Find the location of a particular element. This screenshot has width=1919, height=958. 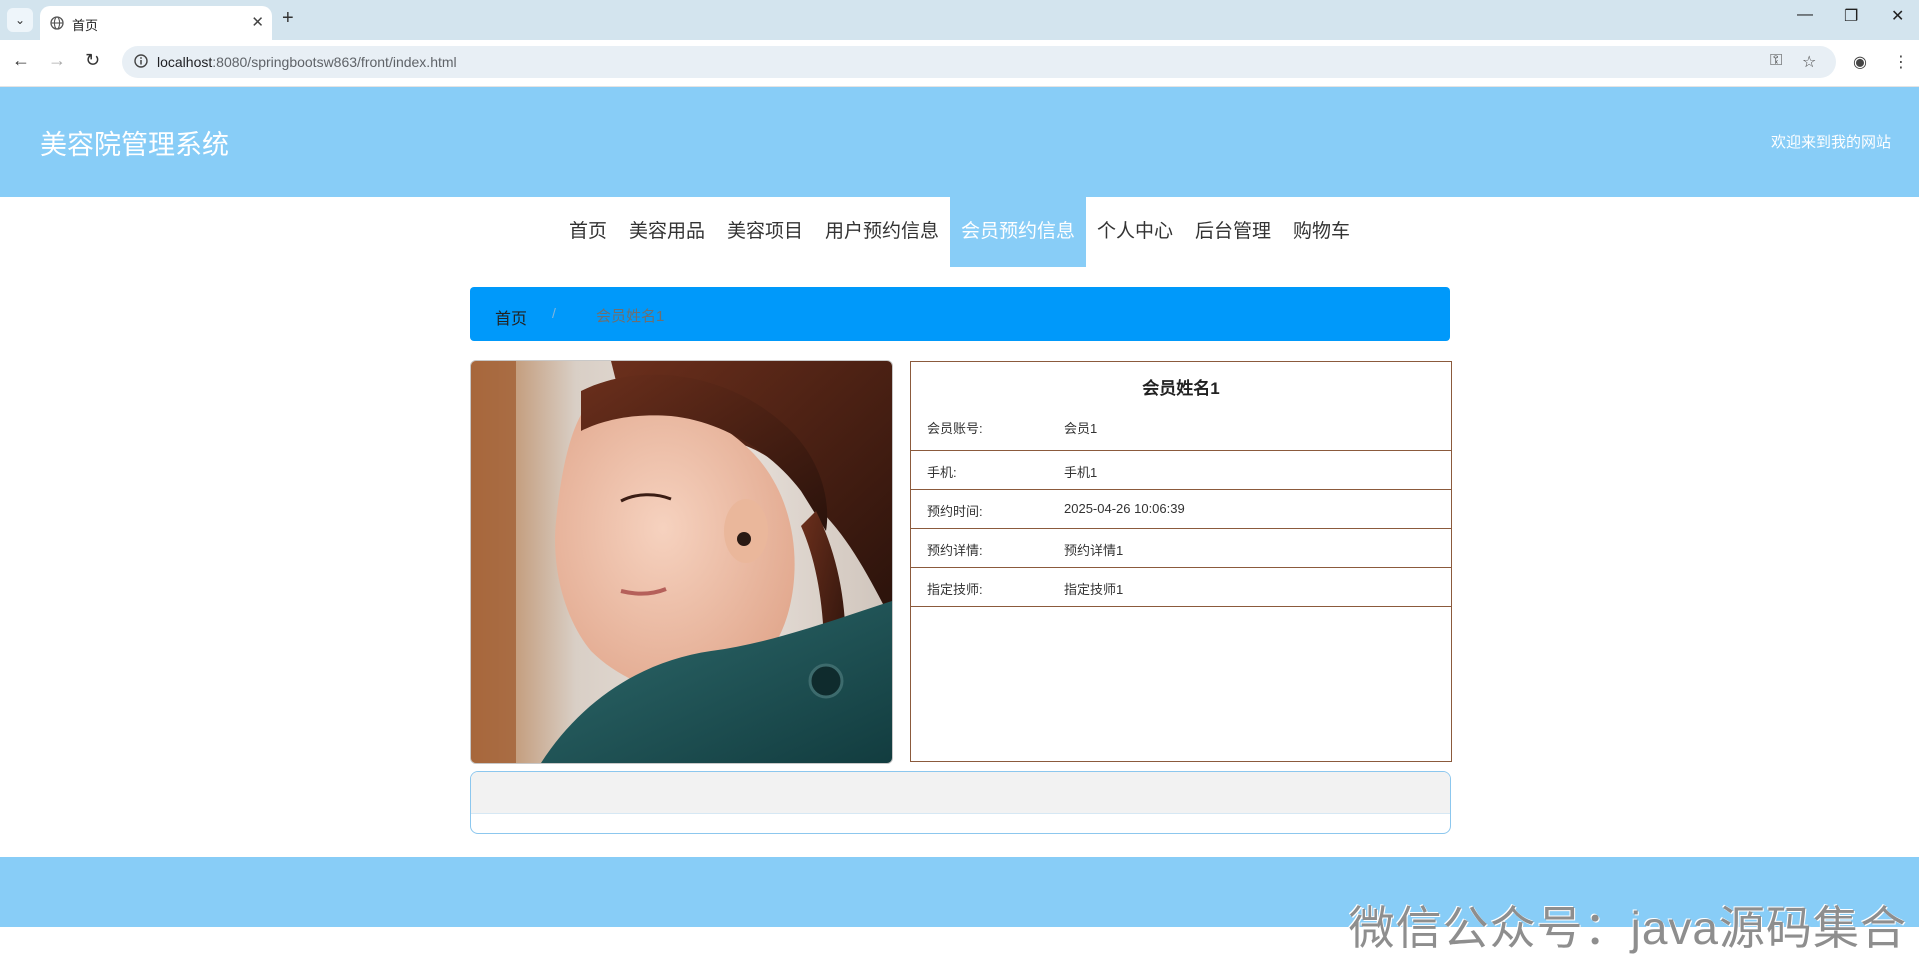

info-icon is located at coordinates (141, 61).